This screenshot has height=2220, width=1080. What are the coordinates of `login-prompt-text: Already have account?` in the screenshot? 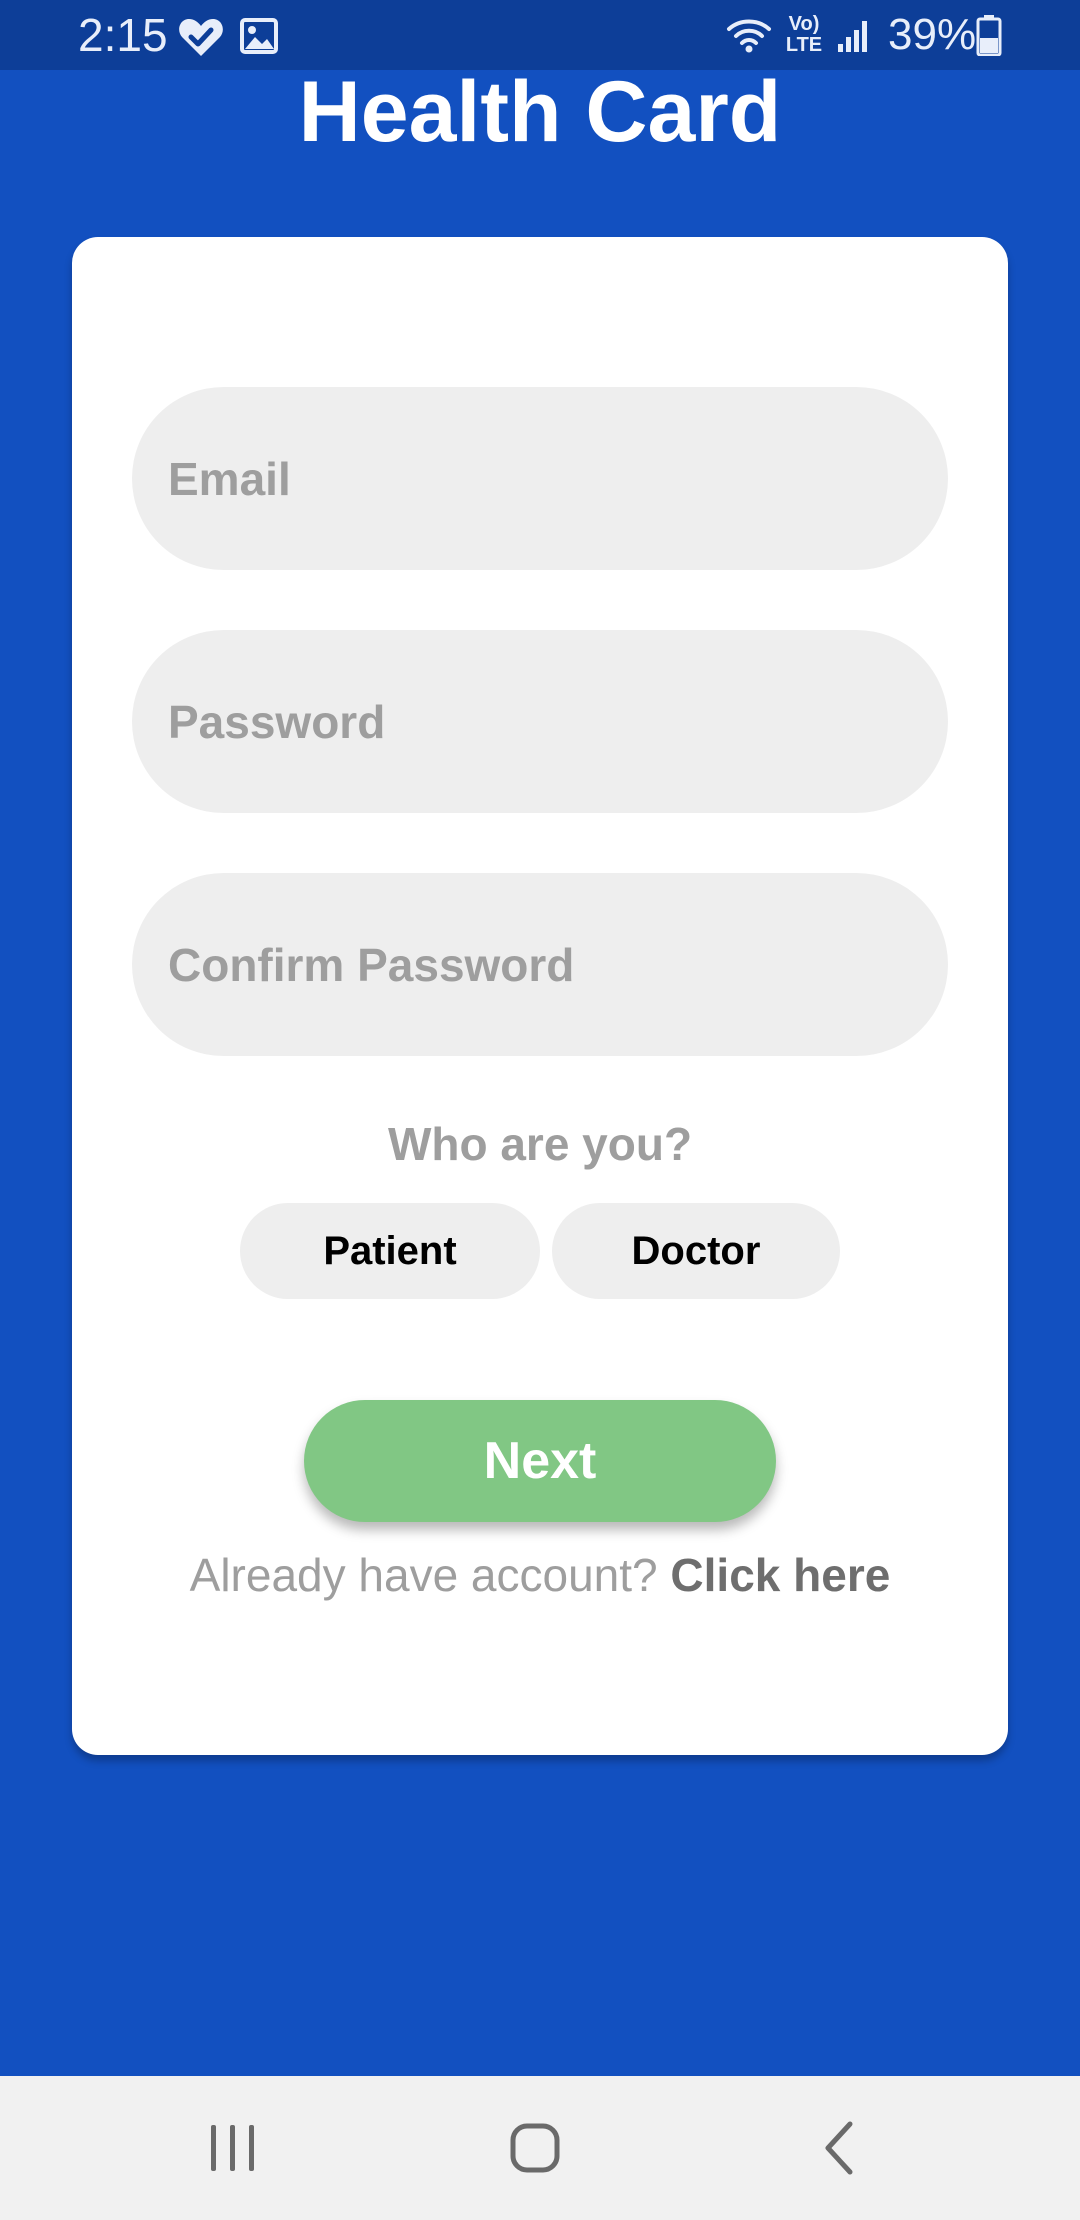 It's located at (423, 1575).